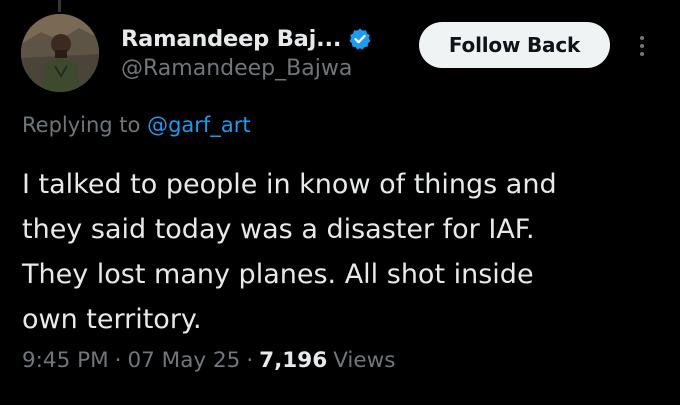 The height and width of the screenshot is (405, 680). I want to click on avatar, so click(60, 53).